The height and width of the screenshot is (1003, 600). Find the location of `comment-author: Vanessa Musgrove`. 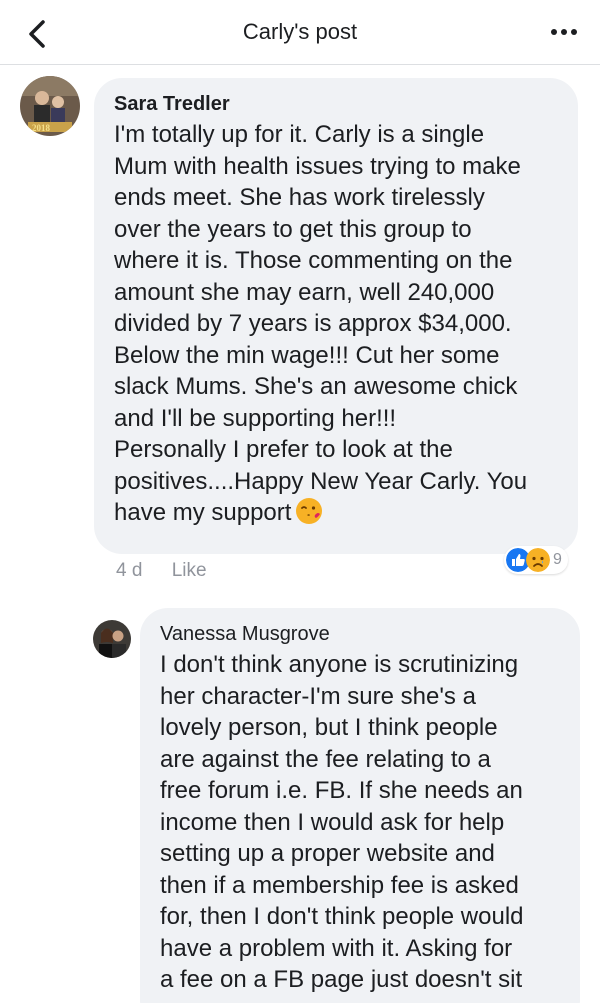

comment-author: Vanessa Musgrove is located at coordinates (245, 634).